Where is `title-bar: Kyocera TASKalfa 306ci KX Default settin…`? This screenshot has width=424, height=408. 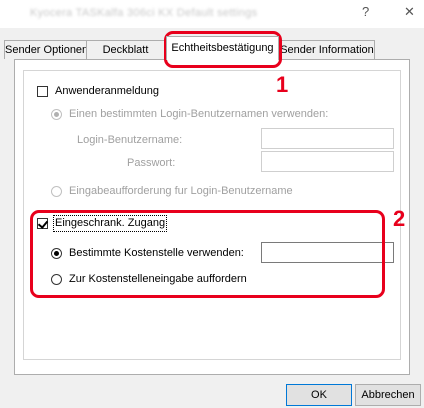 title-bar: Kyocera TASKalfa 306ci KX Default settin… is located at coordinates (212, 14).